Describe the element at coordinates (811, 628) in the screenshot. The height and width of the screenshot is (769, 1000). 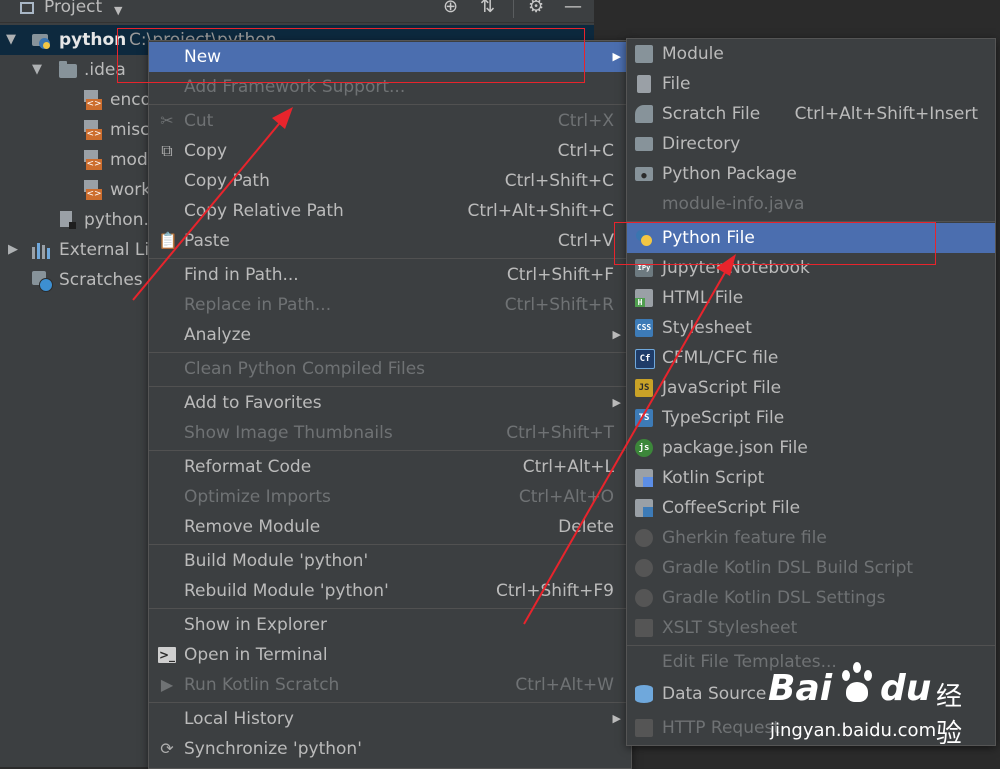
I see `submenu-item-xslt-stylesheet: XSLT Stylesheet` at that location.